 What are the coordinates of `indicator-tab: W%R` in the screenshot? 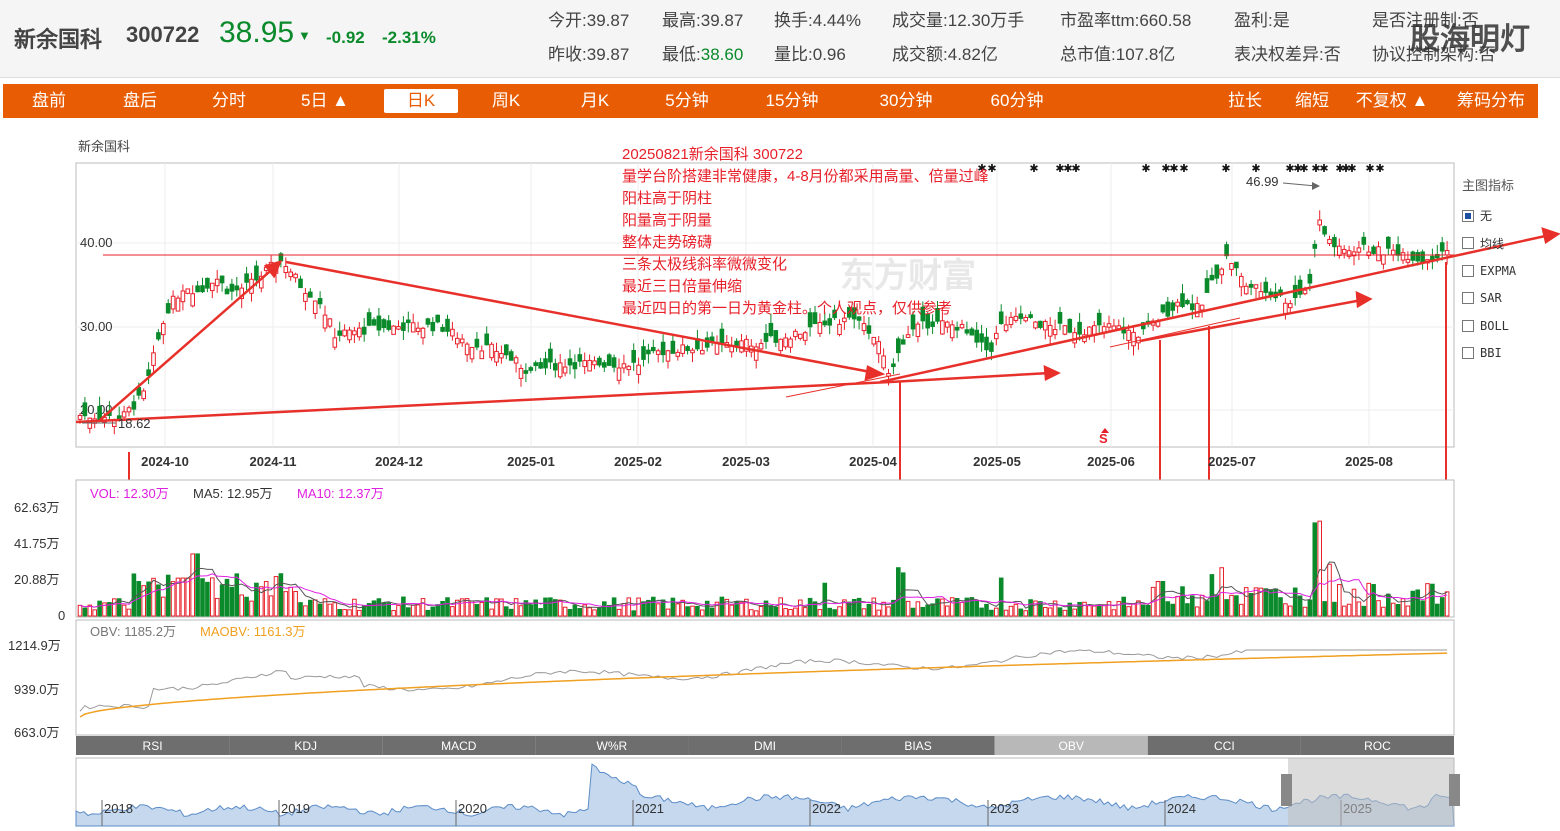 It's located at (612, 745).